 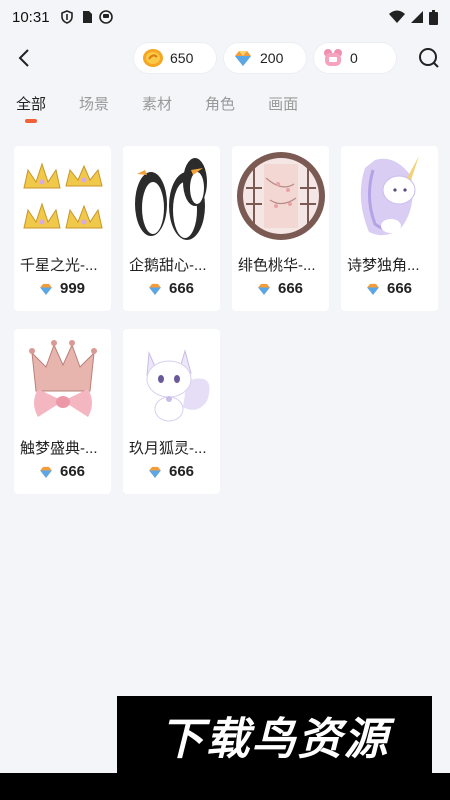 I want to click on tab-picture: 画面, so click(x=283, y=105).